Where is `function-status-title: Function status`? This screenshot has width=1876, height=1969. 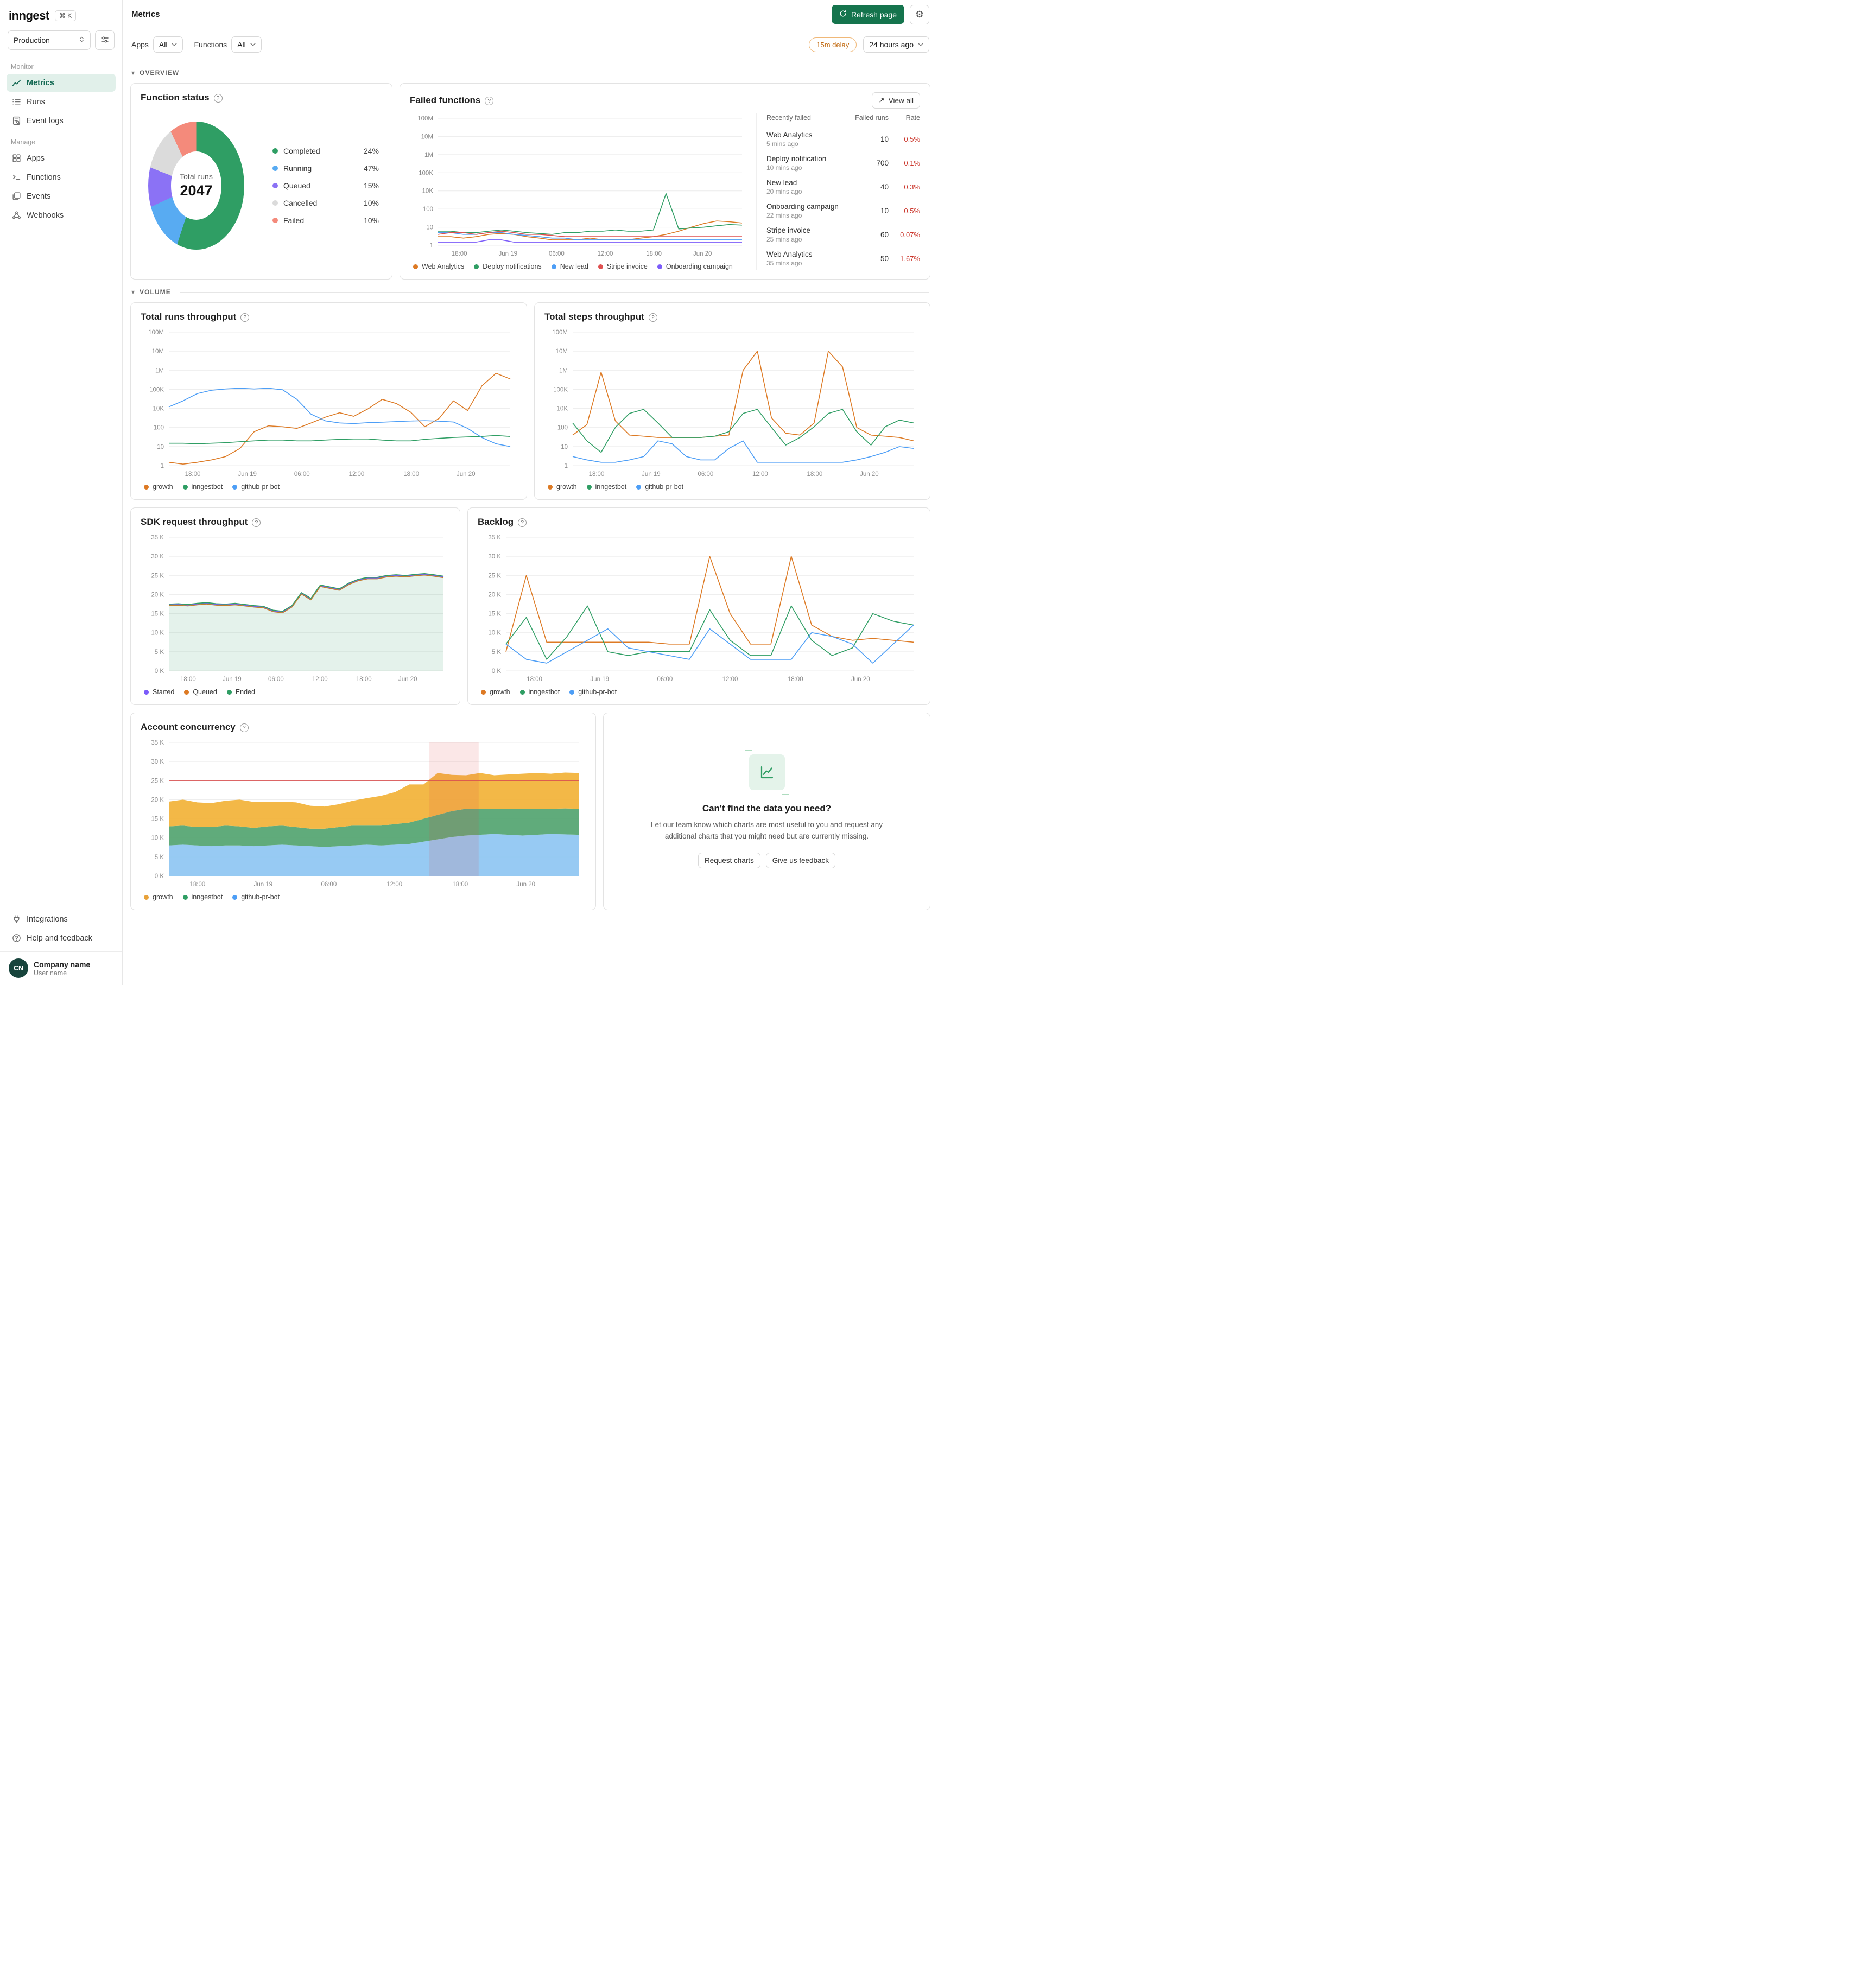 function-status-title: Function status is located at coordinates (175, 97).